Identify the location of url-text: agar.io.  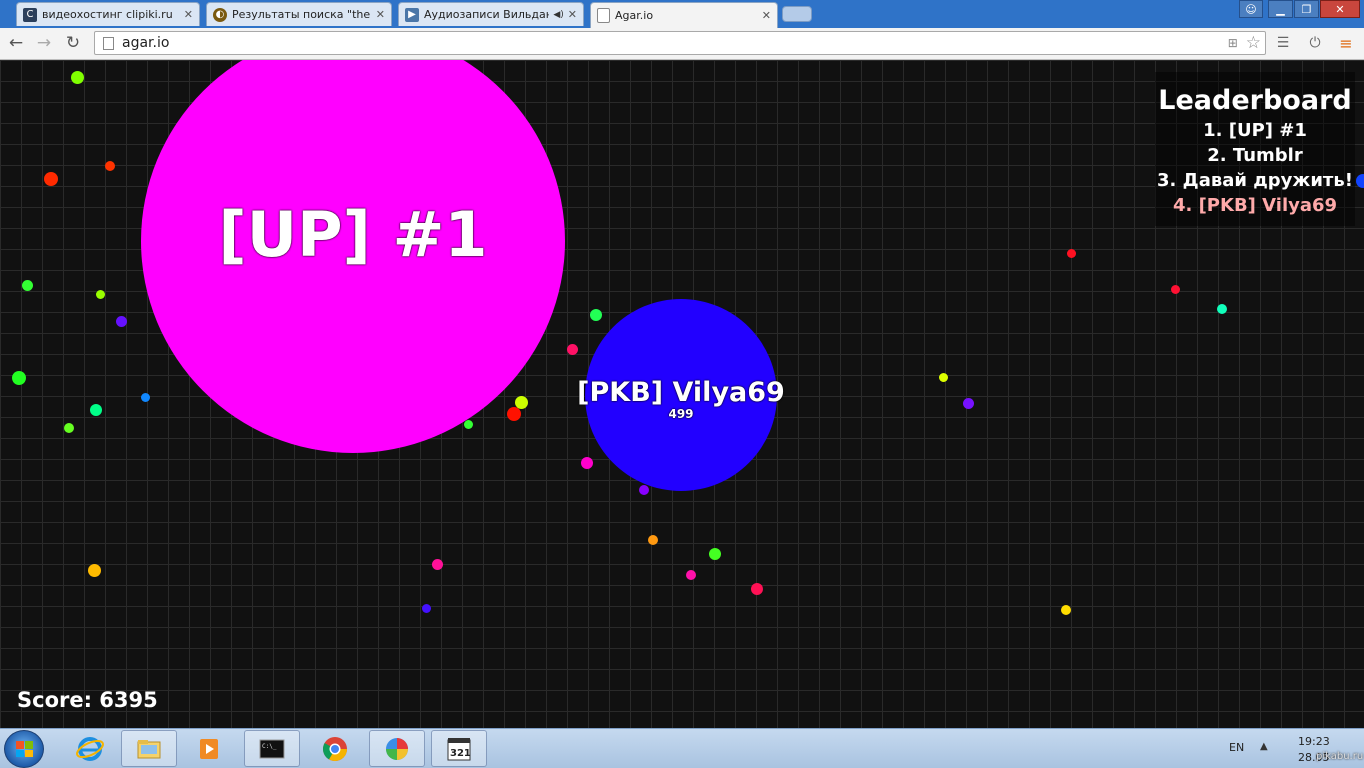
(675, 43).